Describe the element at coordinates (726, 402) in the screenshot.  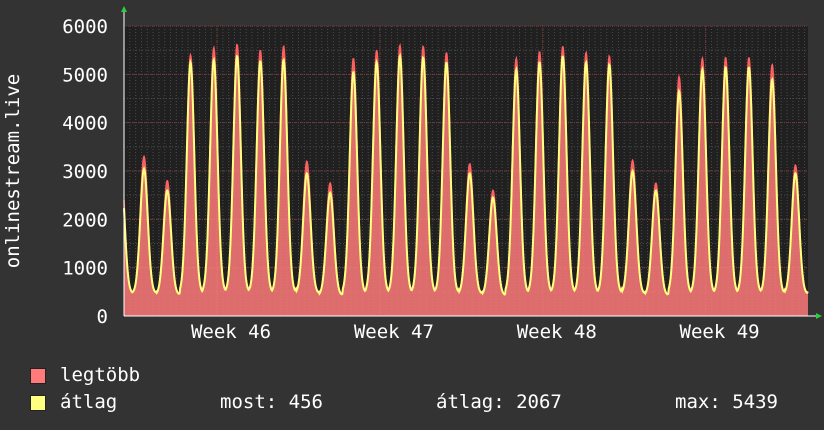
I see `stat-max: max: 5439` at that location.